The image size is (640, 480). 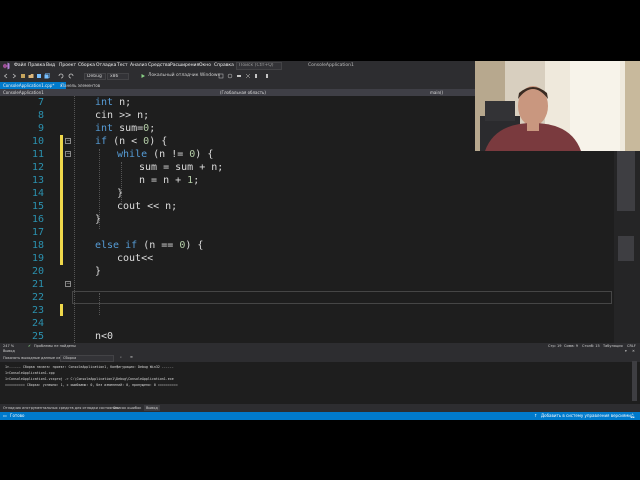 What do you see at coordinates (591, 346) in the screenshot?
I see `col-indicator: Столб: 15` at bounding box center [591, 346].